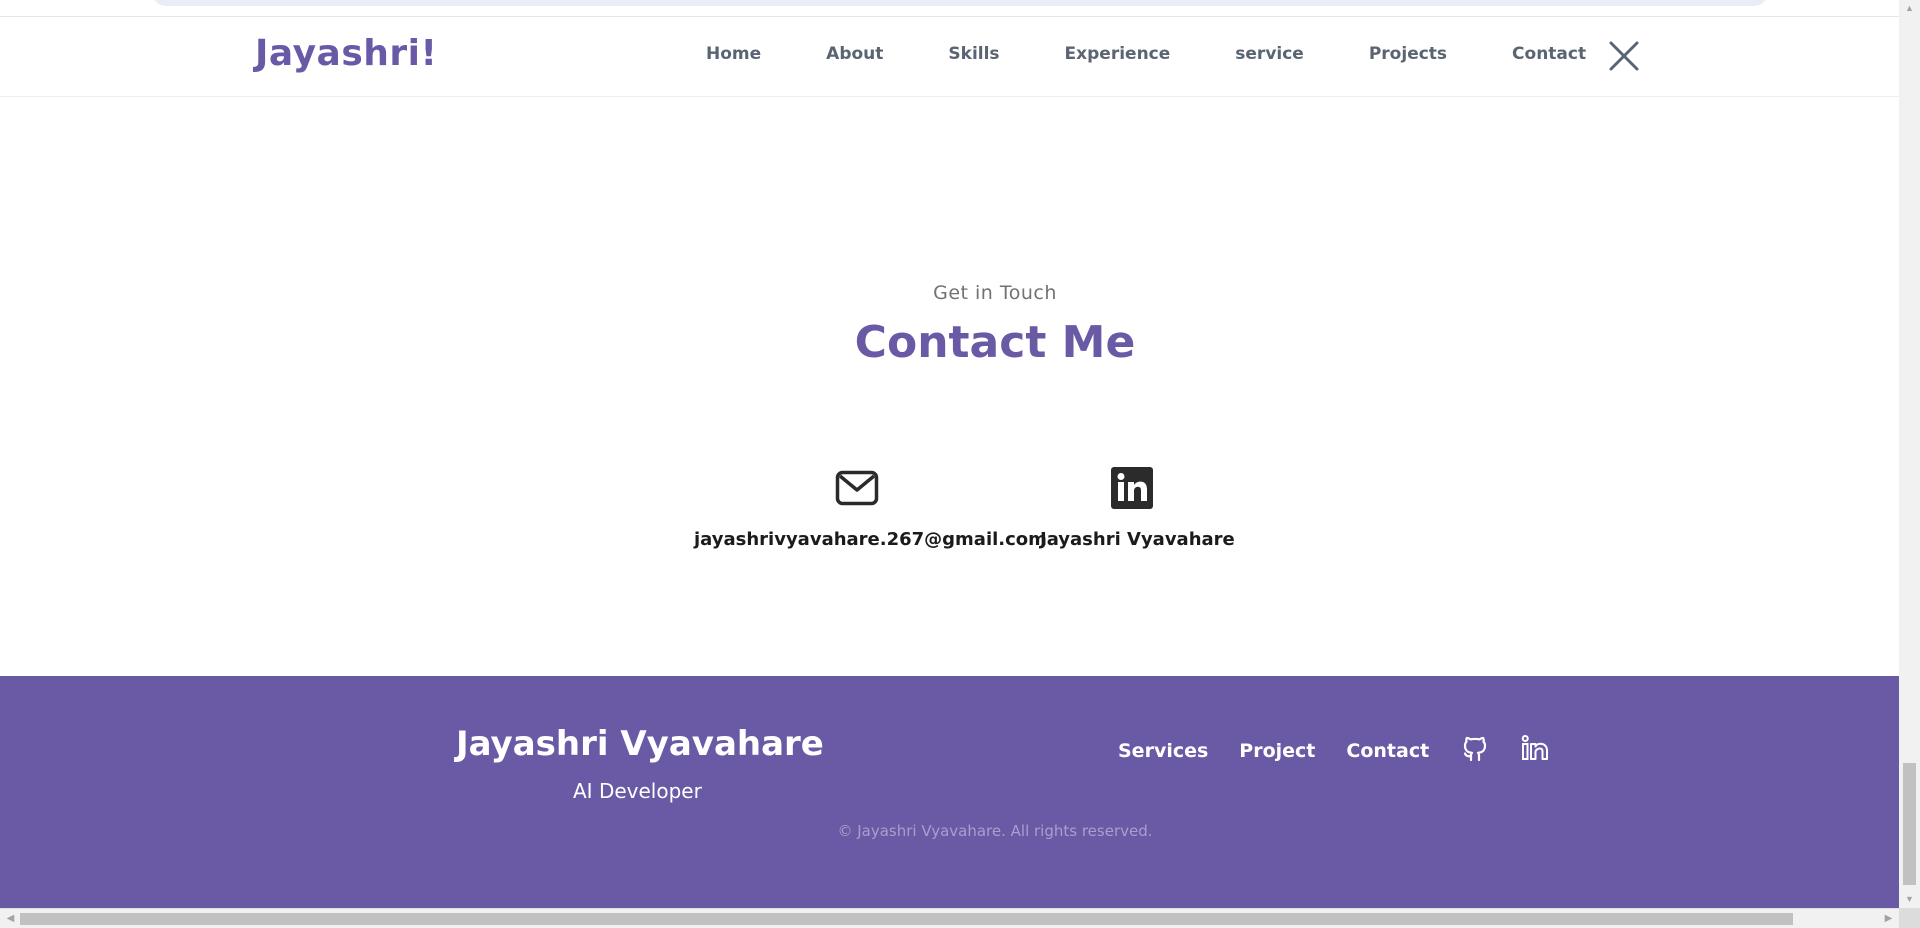 The height and width of the screenshot is (928, 1920). What do you see at coordinates (1909, 918) in the screenshot?
I see `scrollbar-corner` at bounding box center [1909, 918].